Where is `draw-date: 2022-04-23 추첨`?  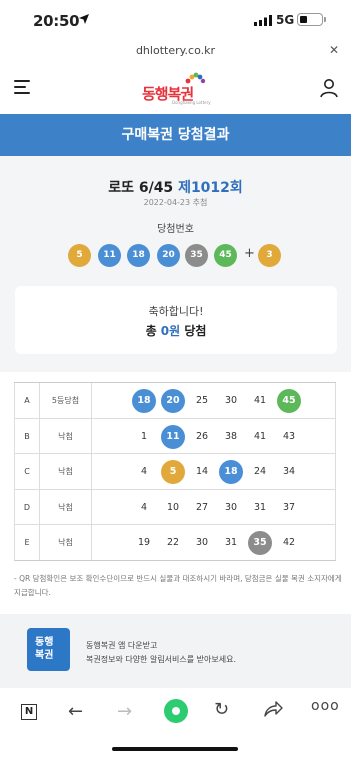
draw-date: 2022-04-23 추첨 is located at coordinates (175, 202).